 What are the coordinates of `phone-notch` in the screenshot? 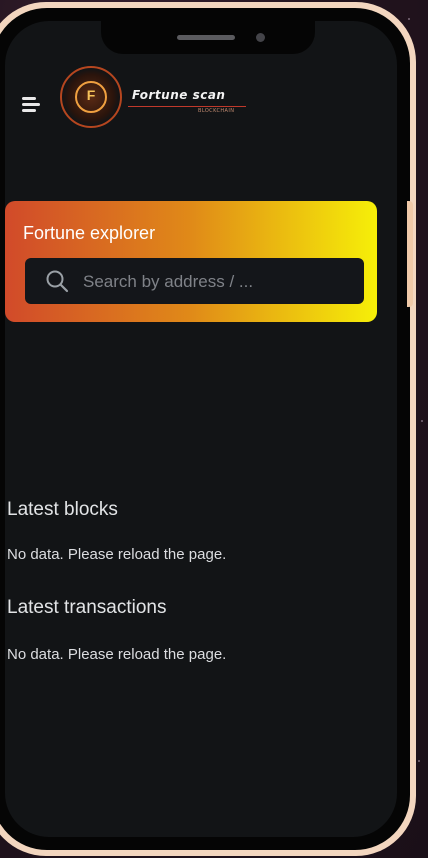 It's located at (208, 37).